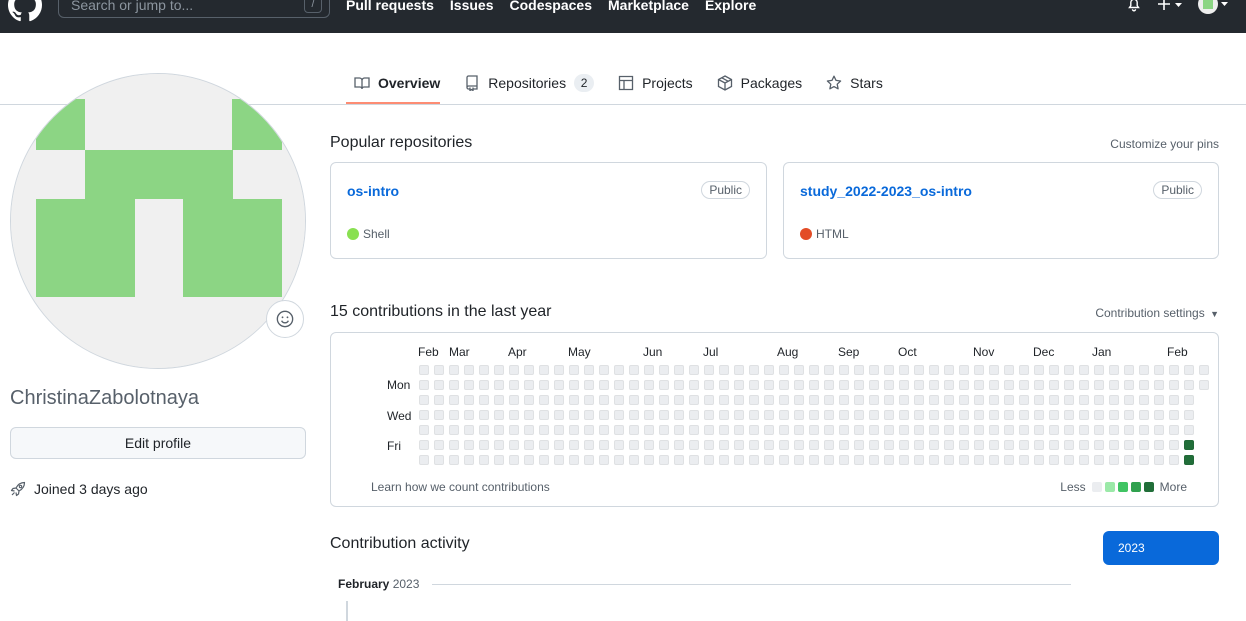  What do you see at coordinates (472, 6) in the screenshot?
I see `nav-issues: Issues` at bounding box center [472, 6].